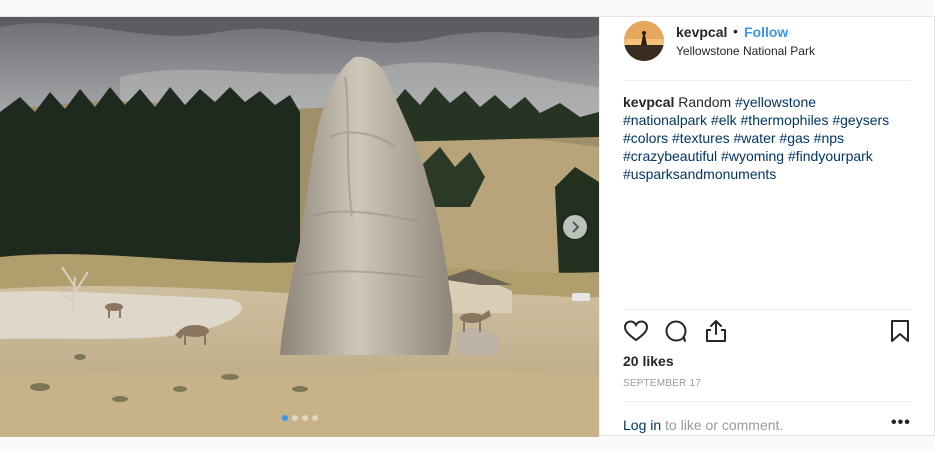 This screenshot has width=935, height=452. Describe the element at coordinates (299, 418) in the screenshot. I see `carousel-indicator` at that location.